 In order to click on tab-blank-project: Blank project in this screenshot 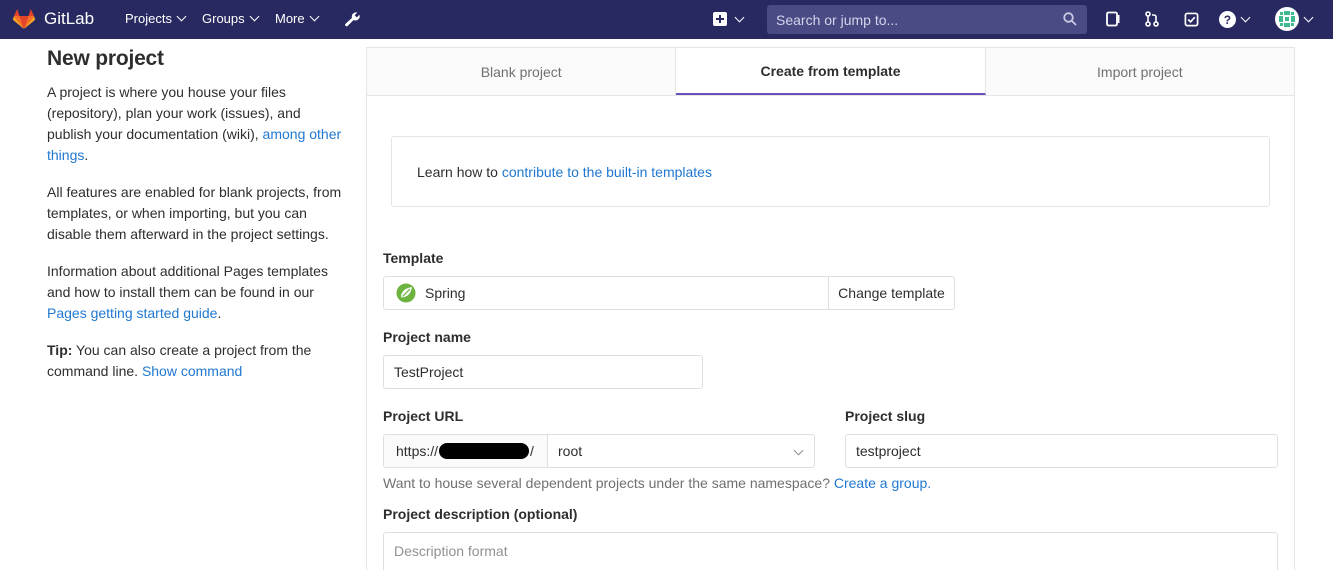, I will do `click(522, 71)`.